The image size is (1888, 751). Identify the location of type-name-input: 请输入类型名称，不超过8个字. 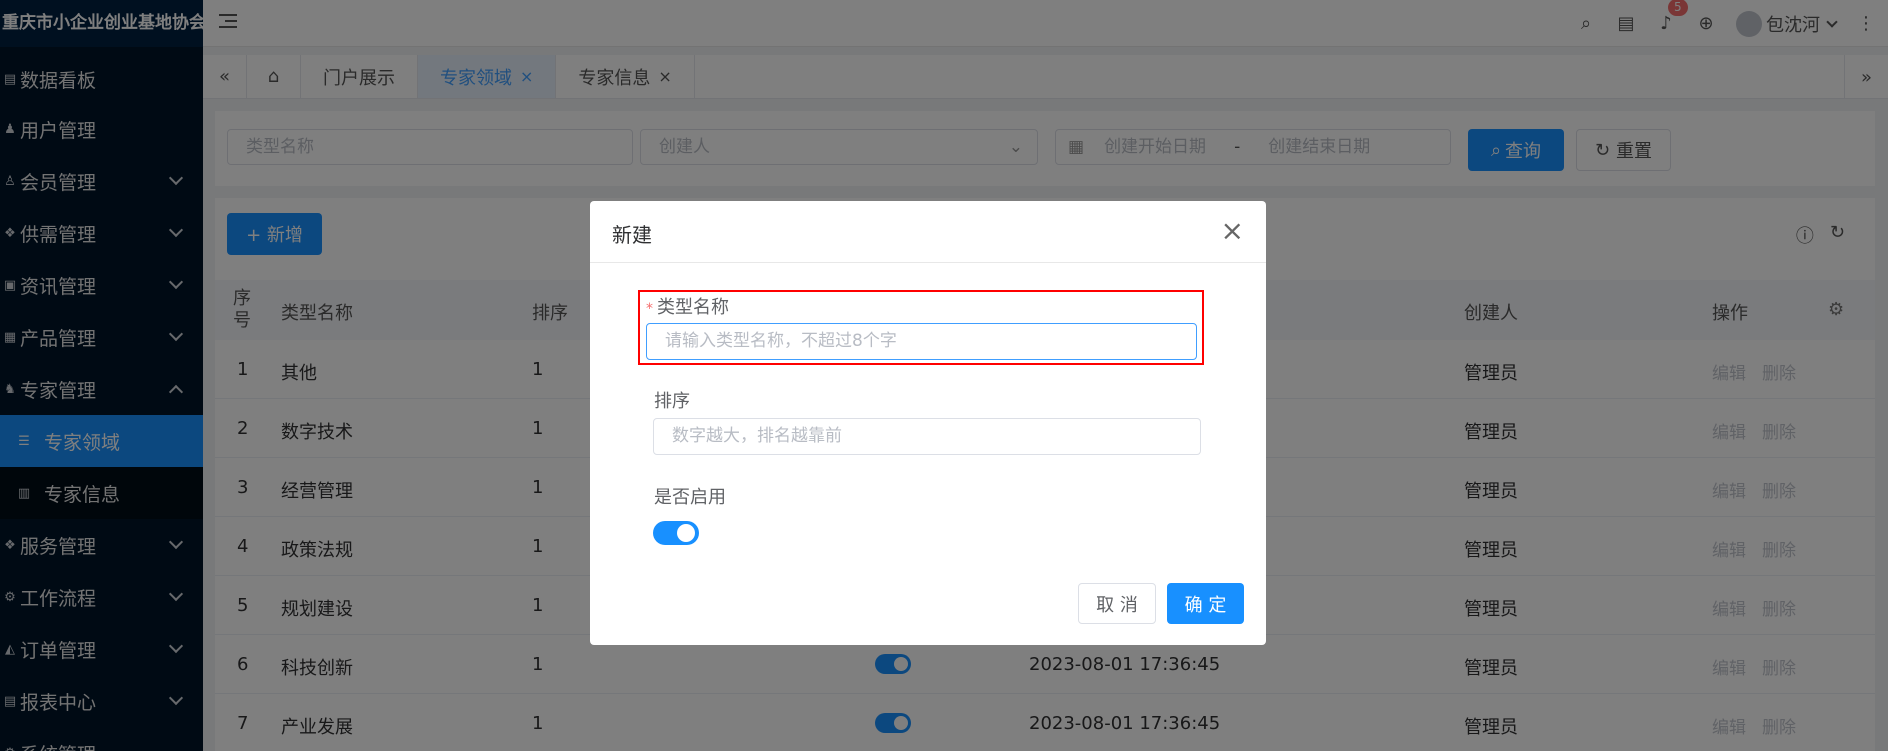
(921, 341).